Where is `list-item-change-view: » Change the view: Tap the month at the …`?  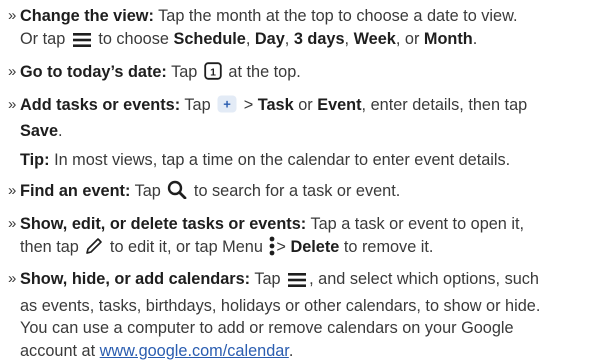
list-item-change-view: » Change the view: Tap the month at the … is located at coordinates (310, 29).